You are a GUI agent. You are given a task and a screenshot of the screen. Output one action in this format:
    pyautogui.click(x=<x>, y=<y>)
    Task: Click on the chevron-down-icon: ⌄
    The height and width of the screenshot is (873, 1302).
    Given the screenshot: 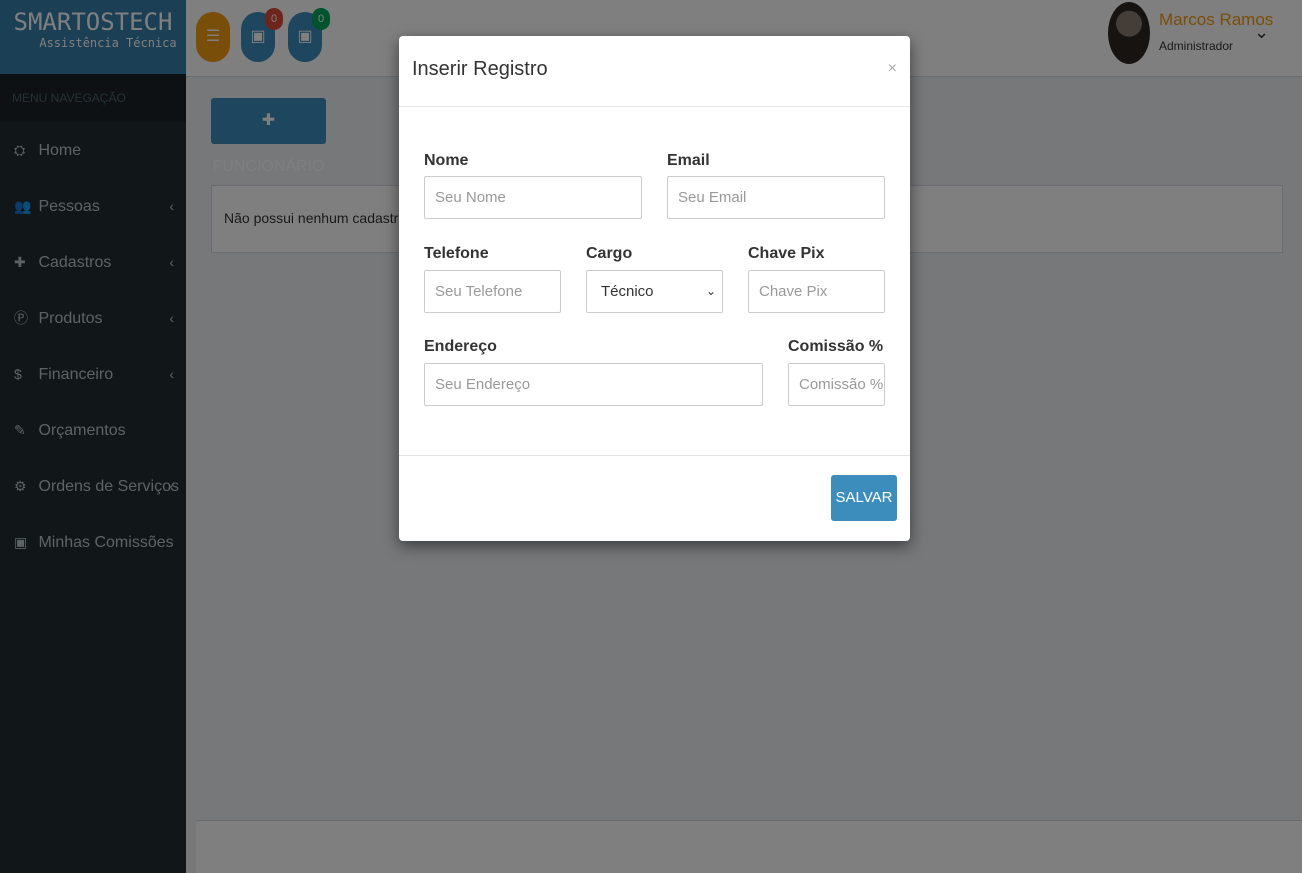 What is the action you would take?
    pyautogui.click(x=710, y=291)
    